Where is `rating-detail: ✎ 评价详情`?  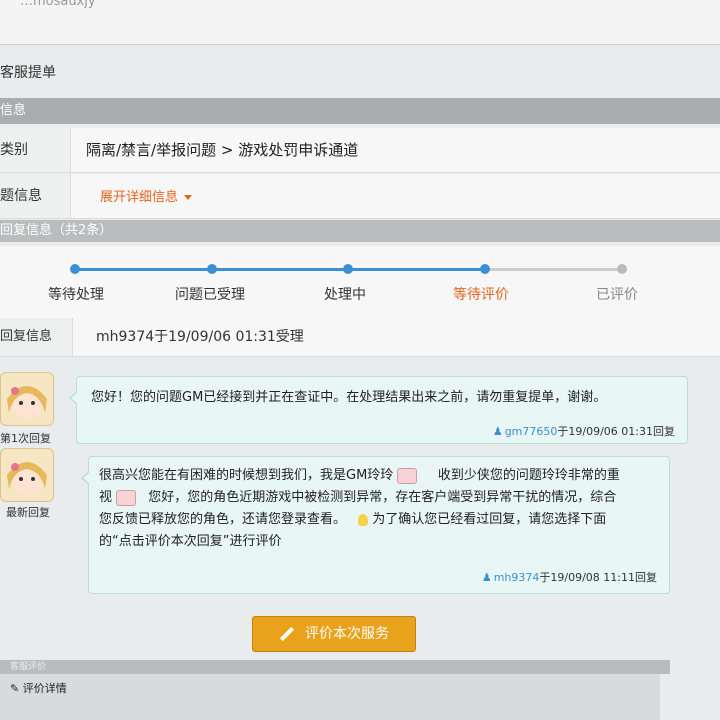 rating-detail: ✎ 评价详情 is located at coordinates (38, 688).